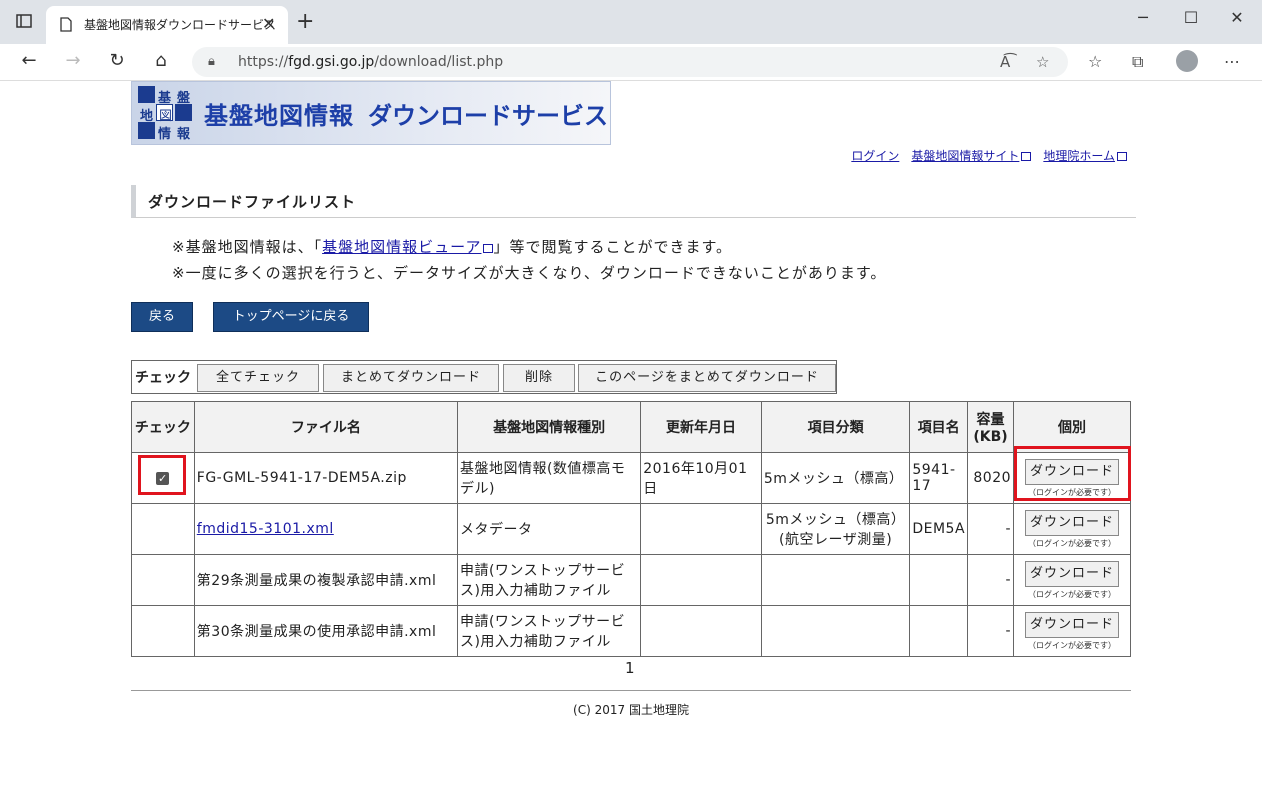  I want to click on url-text: https://fgd.gsi.go.jp/download/list.php, so click(370, 62).